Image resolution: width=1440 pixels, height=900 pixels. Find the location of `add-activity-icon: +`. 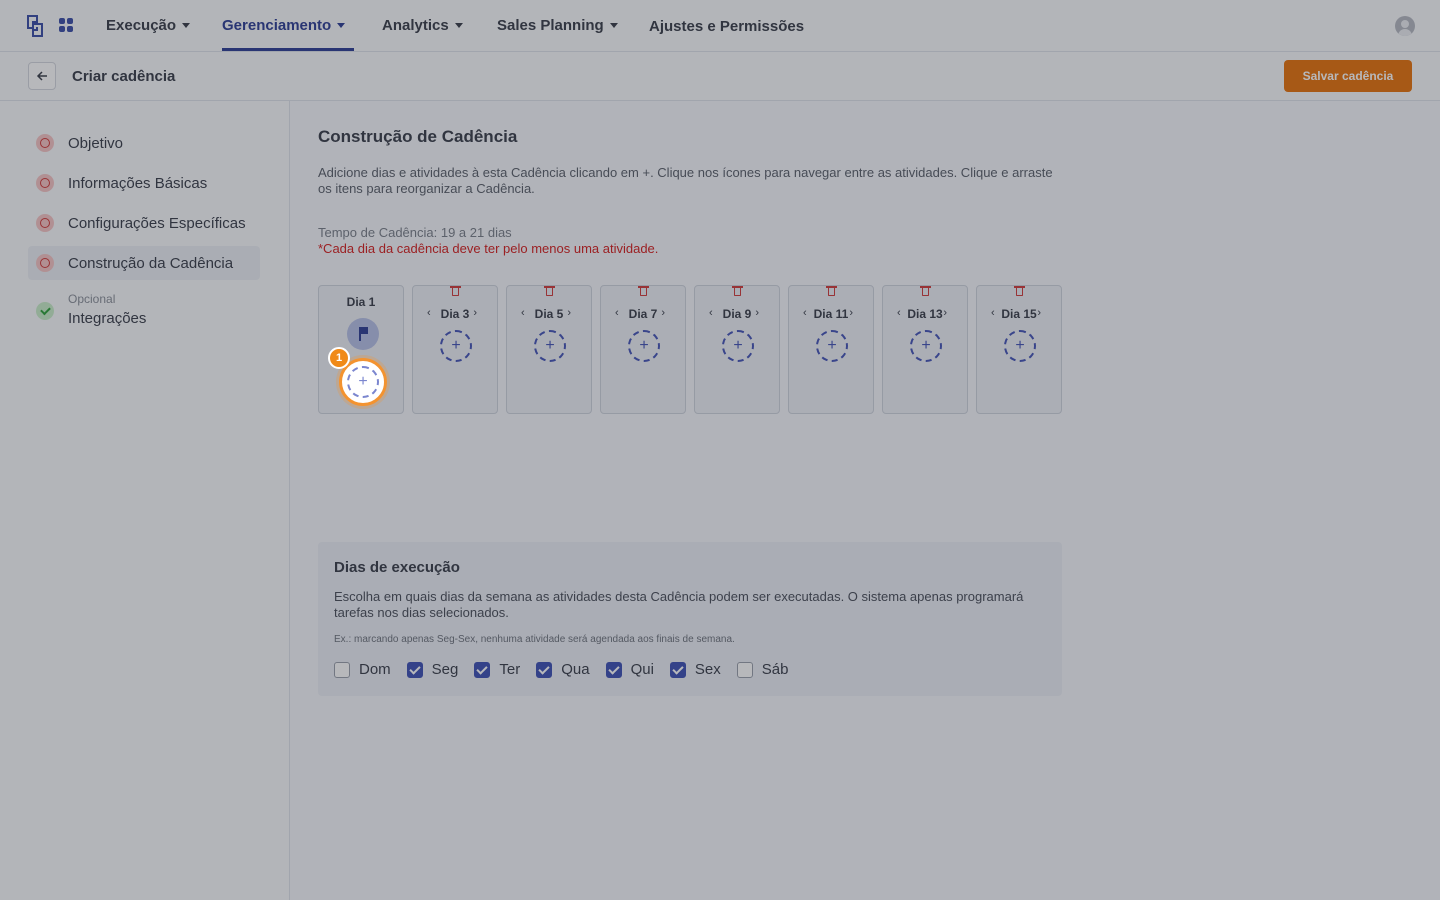

add-activity-icon: + is located at coordinates (363, 382).